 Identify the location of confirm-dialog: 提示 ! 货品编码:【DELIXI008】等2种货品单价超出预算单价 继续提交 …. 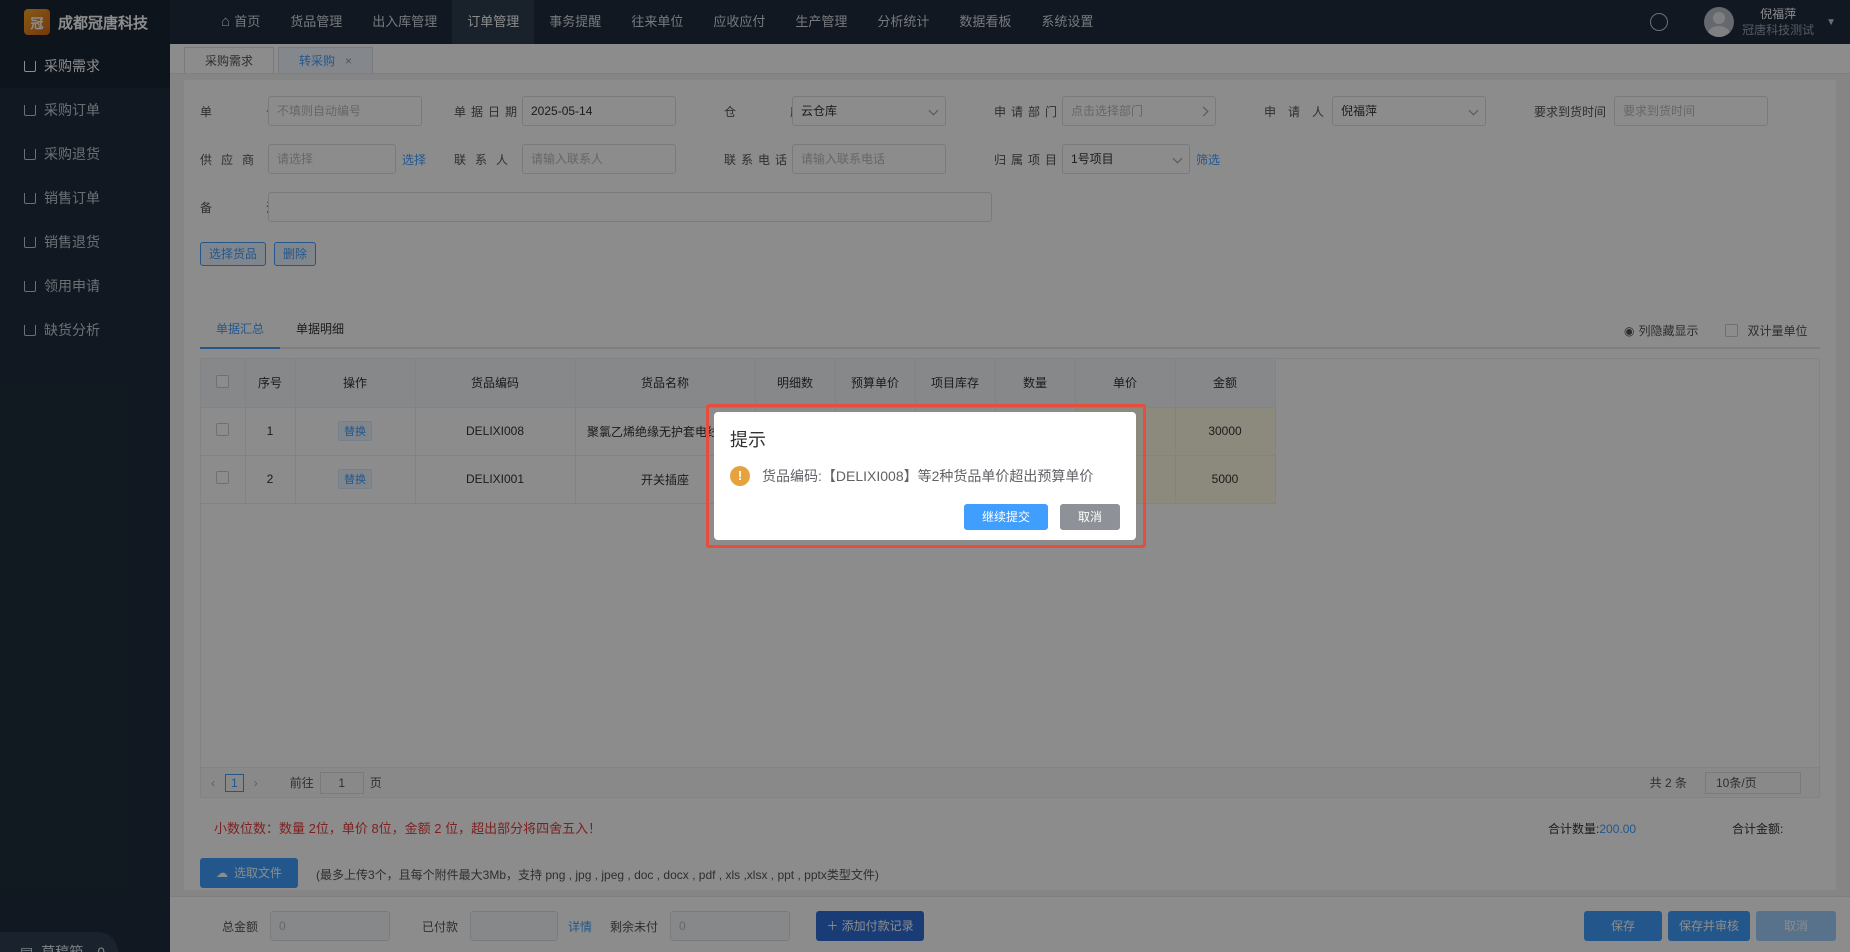
(925, 476).